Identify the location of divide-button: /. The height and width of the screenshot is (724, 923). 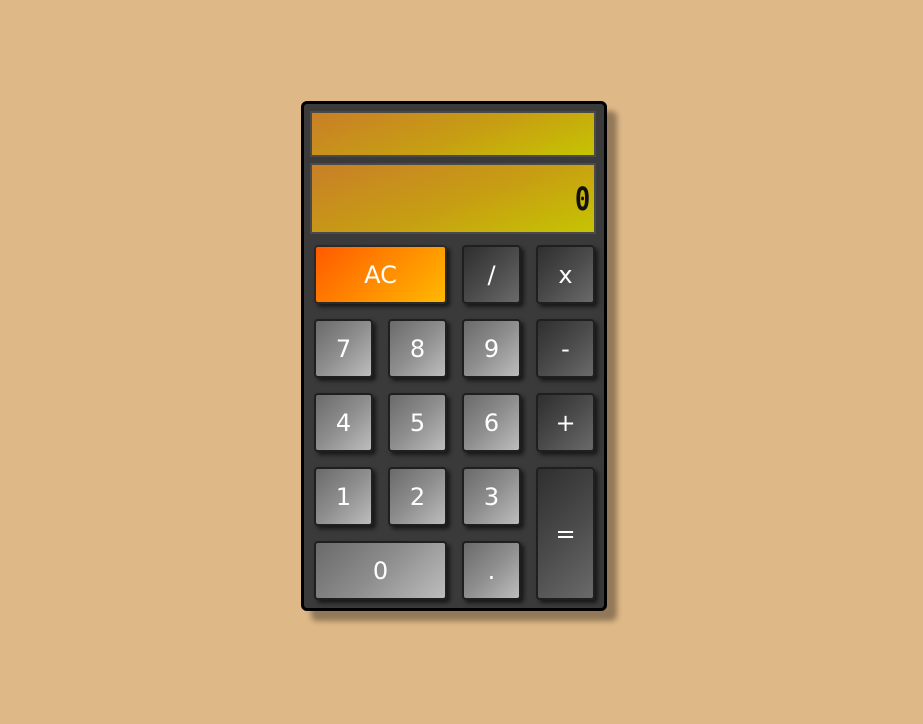
(491, 274).